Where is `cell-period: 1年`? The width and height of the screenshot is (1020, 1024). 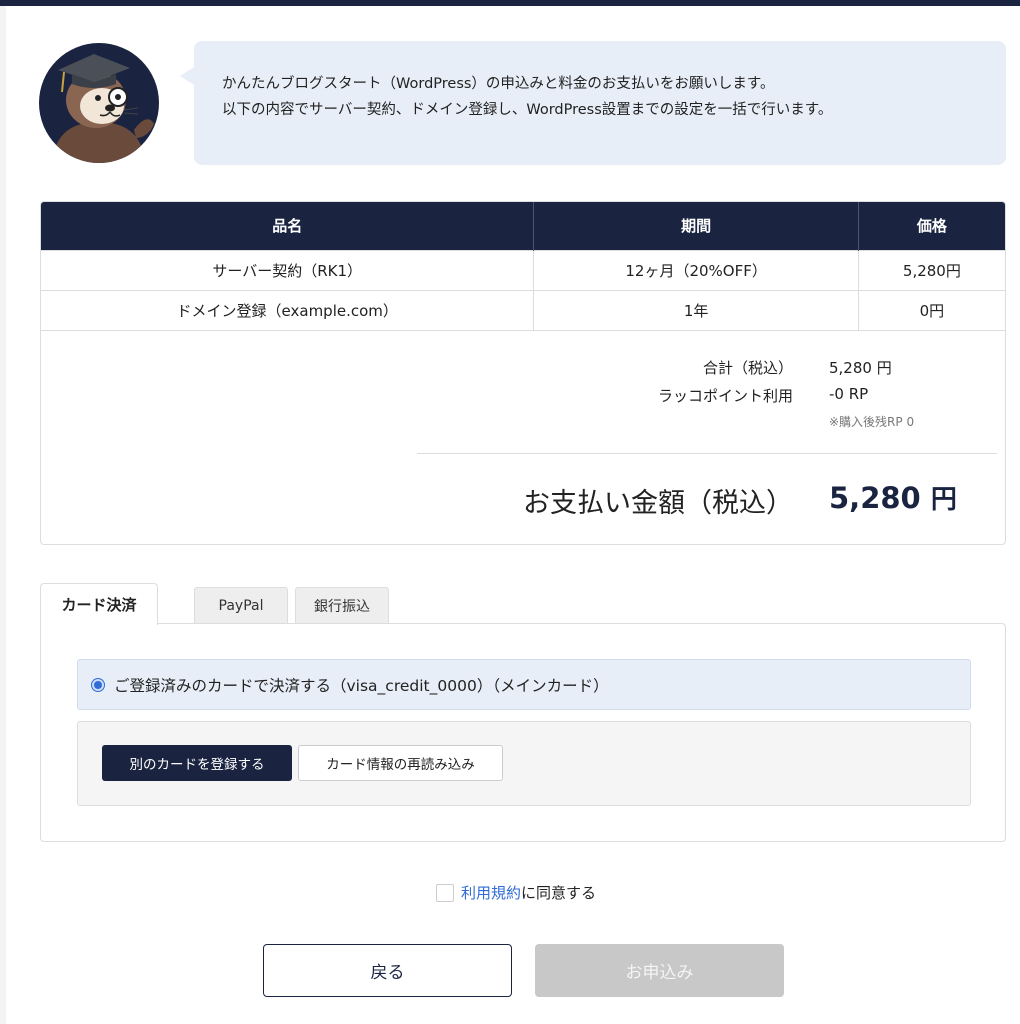
cell-period: 1年 is located at coordinates (696, 309).